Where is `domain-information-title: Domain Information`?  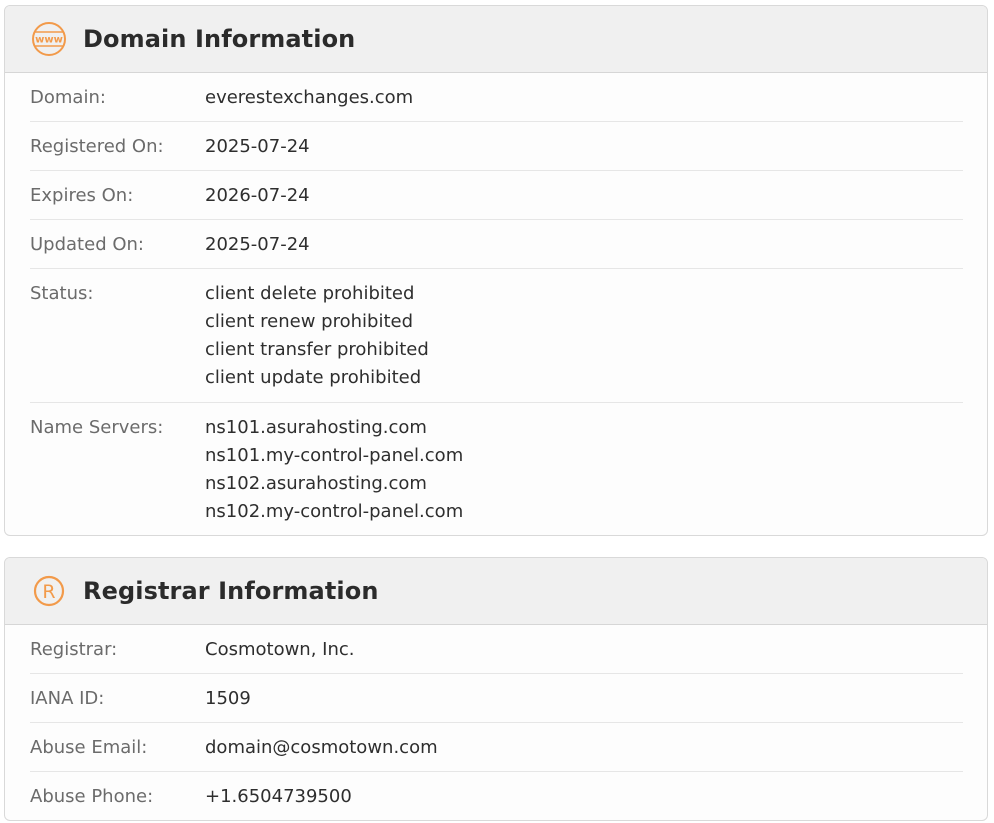 domain-information-title: Domain Information is located at coordinates (219, 39).